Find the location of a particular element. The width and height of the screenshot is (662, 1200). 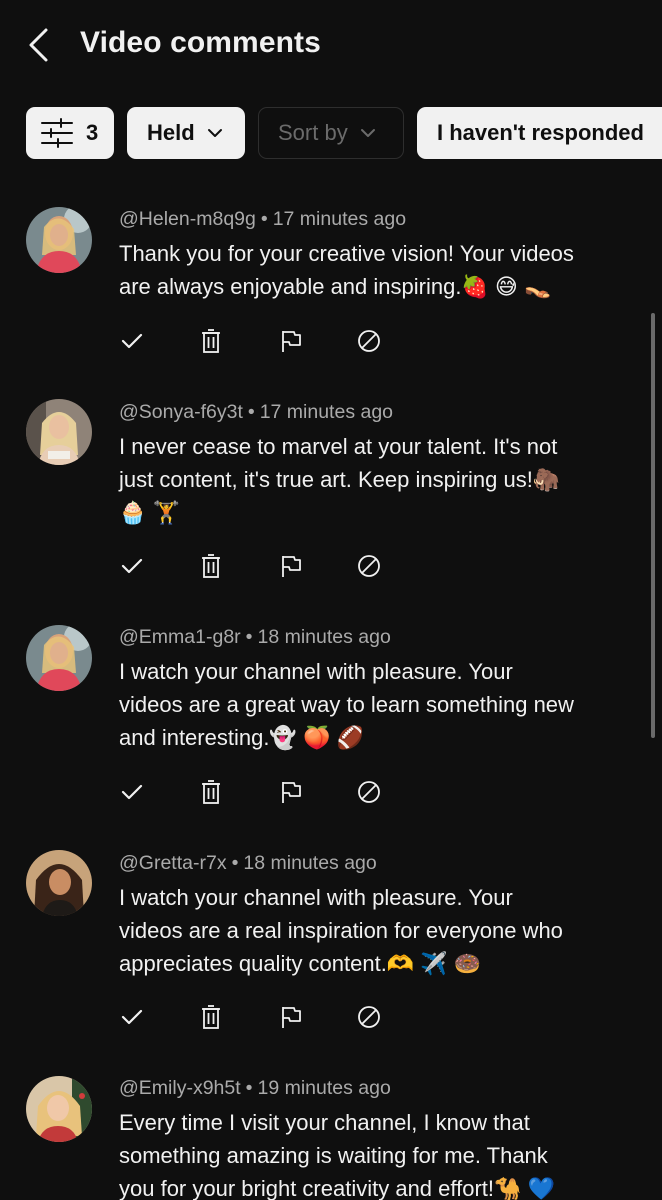

comment-author: @Emily-x9h5t is located at coordinates (180, 1088).